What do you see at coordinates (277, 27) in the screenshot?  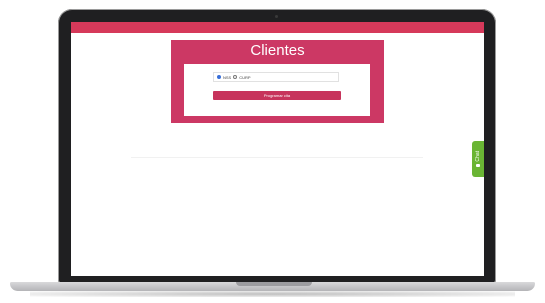 I see `top-bar` at bounding box center [277, 27].